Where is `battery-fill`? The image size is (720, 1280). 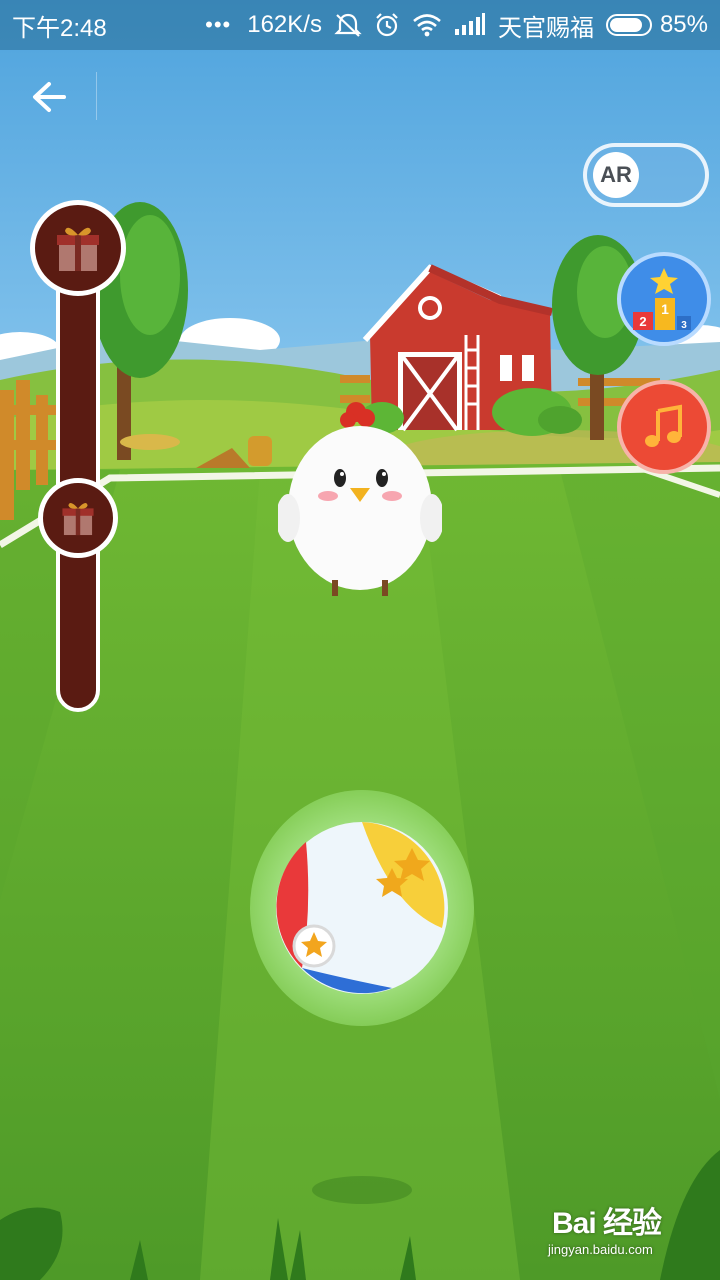 battery-fill is located at coordinates (626, 25).